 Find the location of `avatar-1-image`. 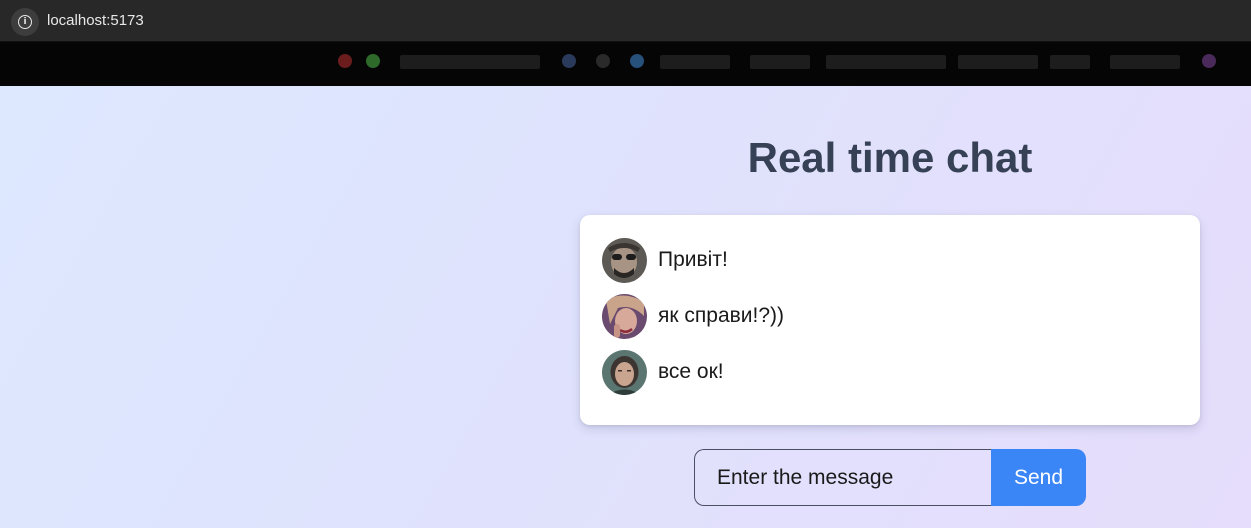

avatar-1-image is located at coordinates (624, 260).